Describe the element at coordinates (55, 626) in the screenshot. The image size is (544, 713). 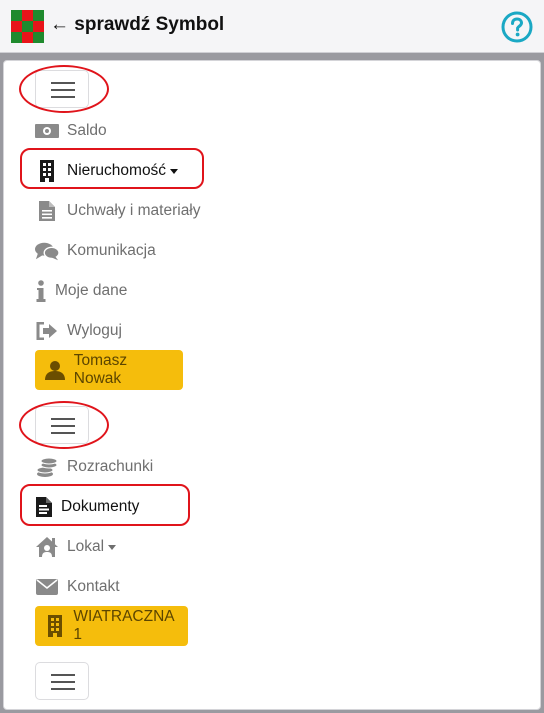
I see `building-icon` at that location.